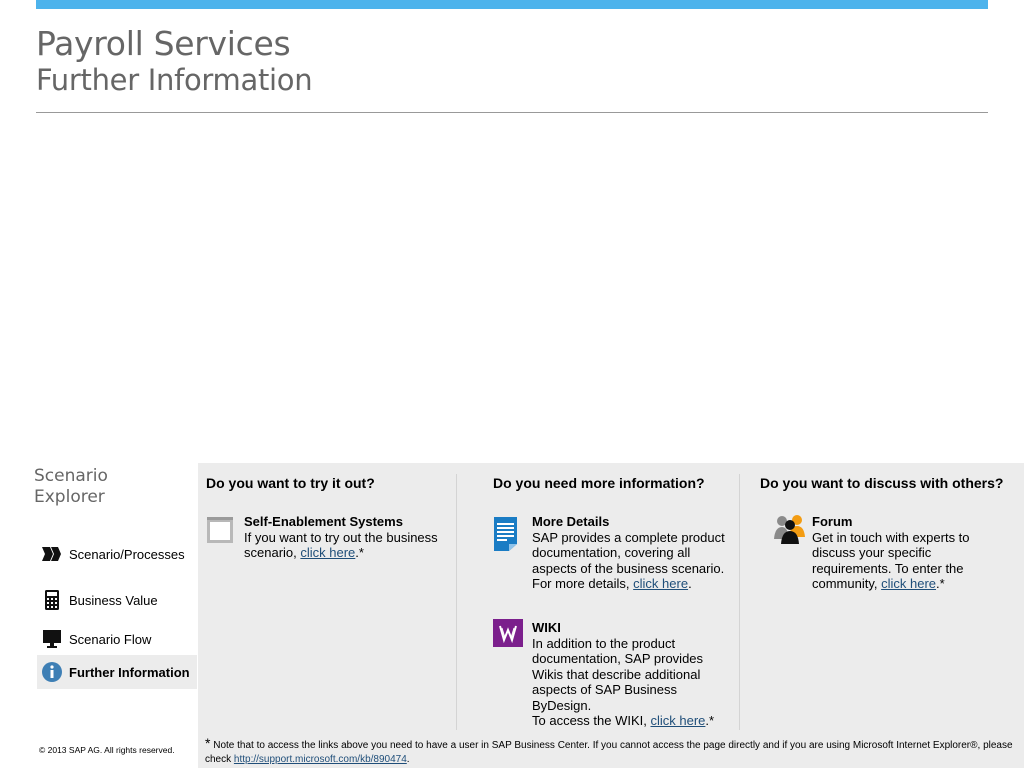  I want to click on window-icon, so click(220, 532).